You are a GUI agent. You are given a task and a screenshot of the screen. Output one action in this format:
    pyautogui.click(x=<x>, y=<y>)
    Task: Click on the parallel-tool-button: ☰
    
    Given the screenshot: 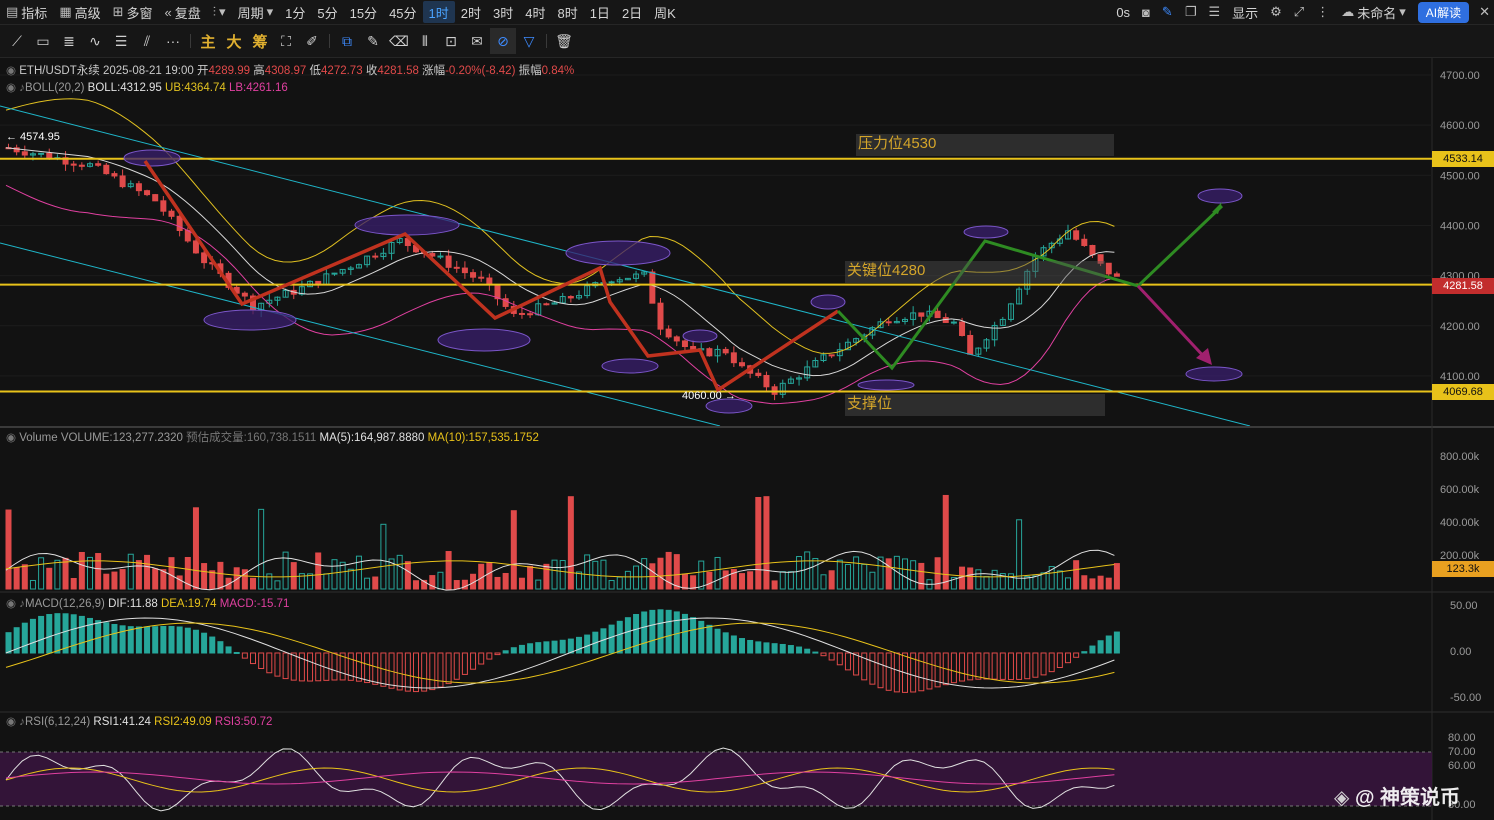 What is the action you would take?
    pyautogui.click(x=121, y=41)
    